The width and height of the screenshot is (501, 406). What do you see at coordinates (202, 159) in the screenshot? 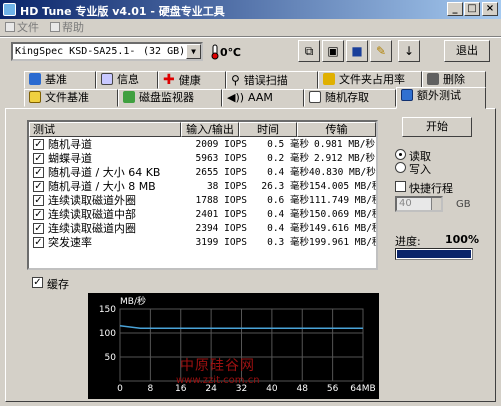
I see `table-row: ✓ 蝴蝶寻道 5963 IOPS 0.2 毫秒 2.912 MB/秒` at bounding box center [202, 159].